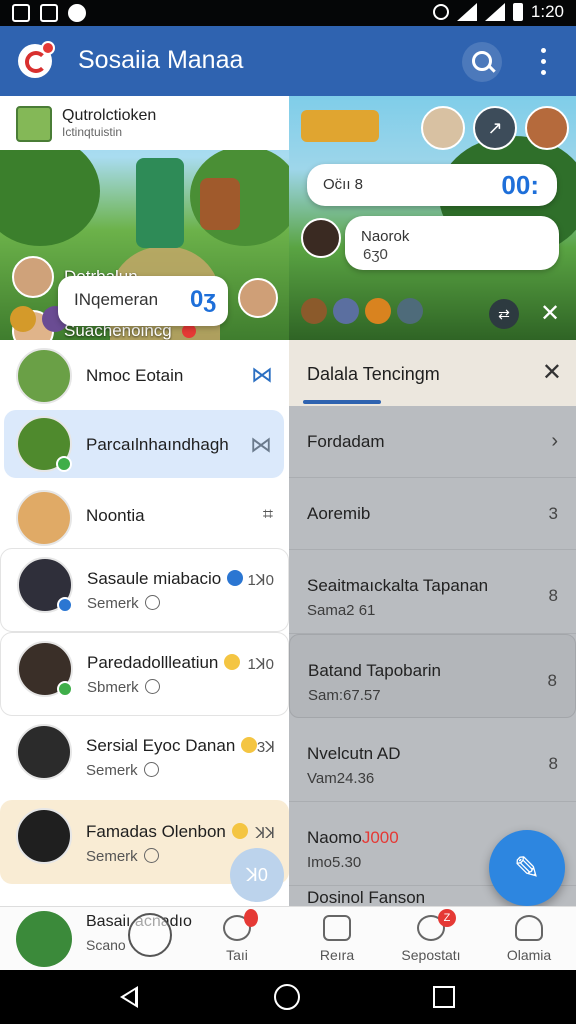  I want to click on hero-info-card: Qutrolctioken Ictinqtuistin, so click(144, 123).